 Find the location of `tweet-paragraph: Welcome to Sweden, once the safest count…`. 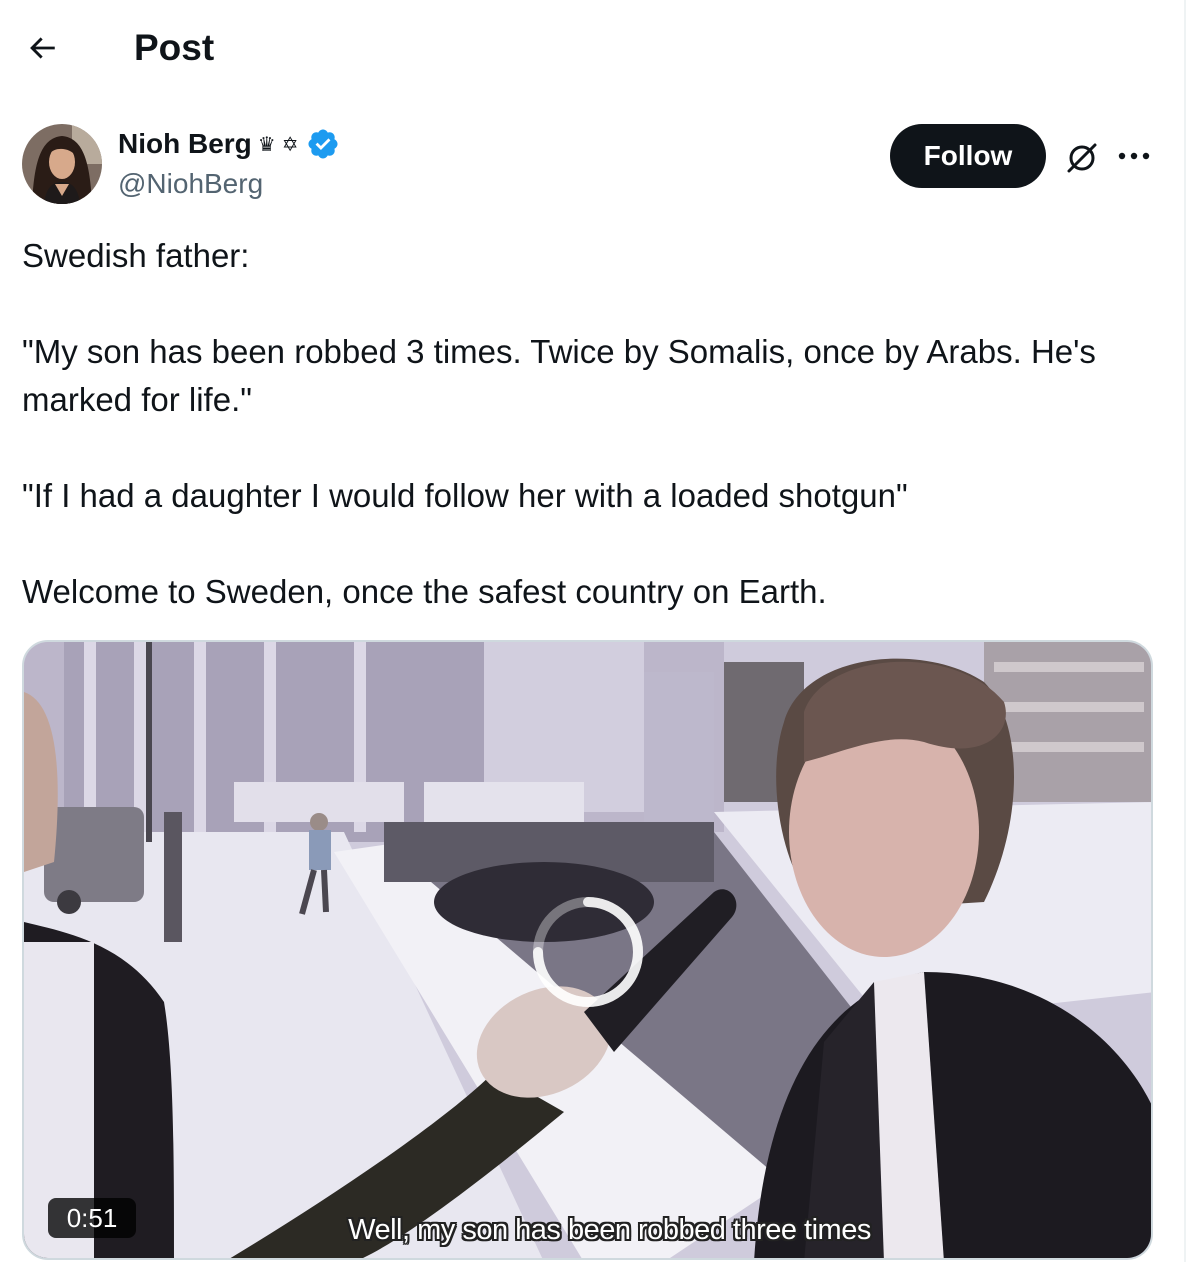

tweet-paragraph: Welcome to Sweden, once the safest count… is located at coordinates (424, 591).